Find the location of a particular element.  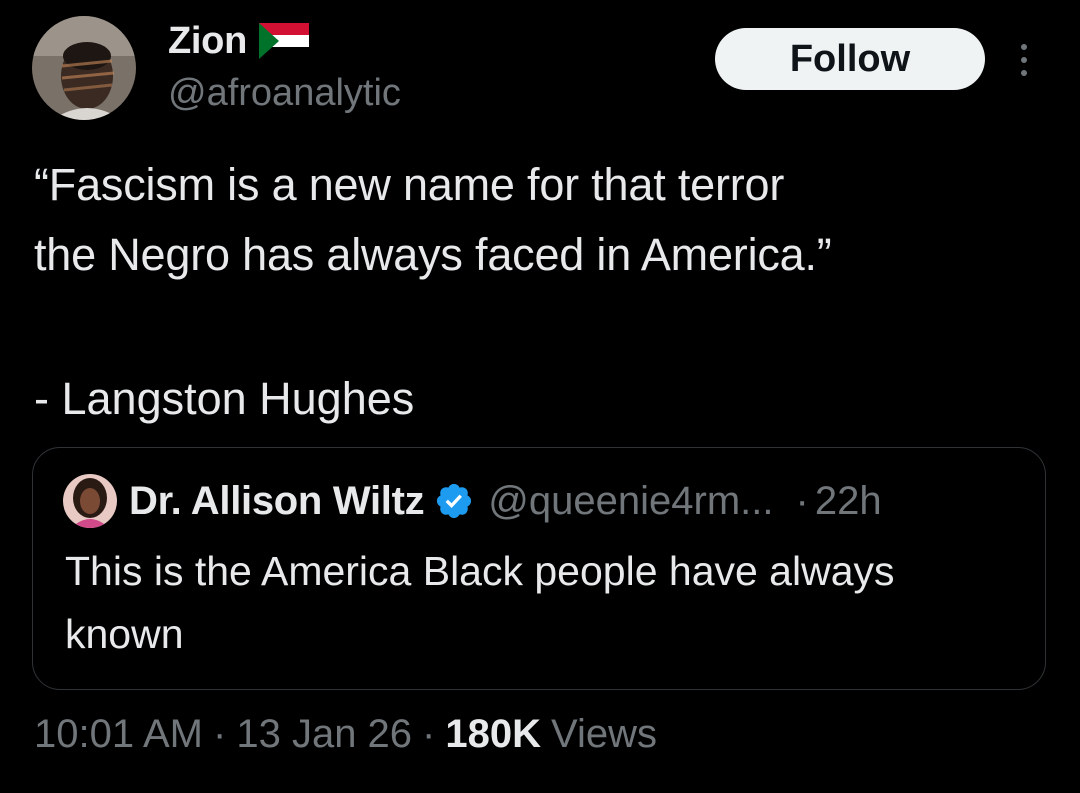

quoted-tweet-header: Dr. Allison Wiltz @queenie4rm... · 22h is located at coordinates (472, 501).